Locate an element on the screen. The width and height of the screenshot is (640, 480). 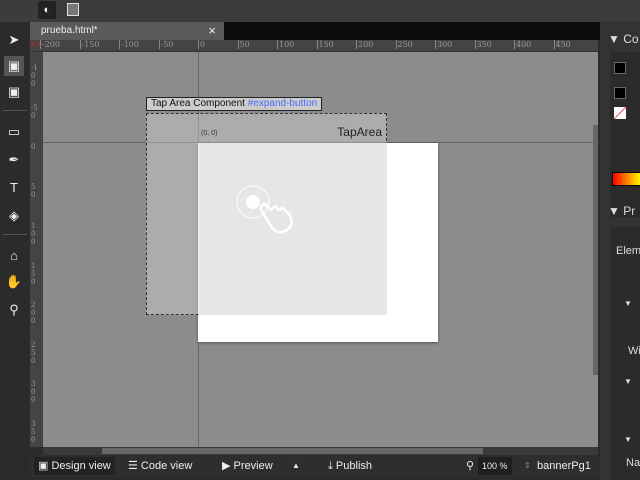
lines-icon: ☰ is located at coordinates (134, 466).